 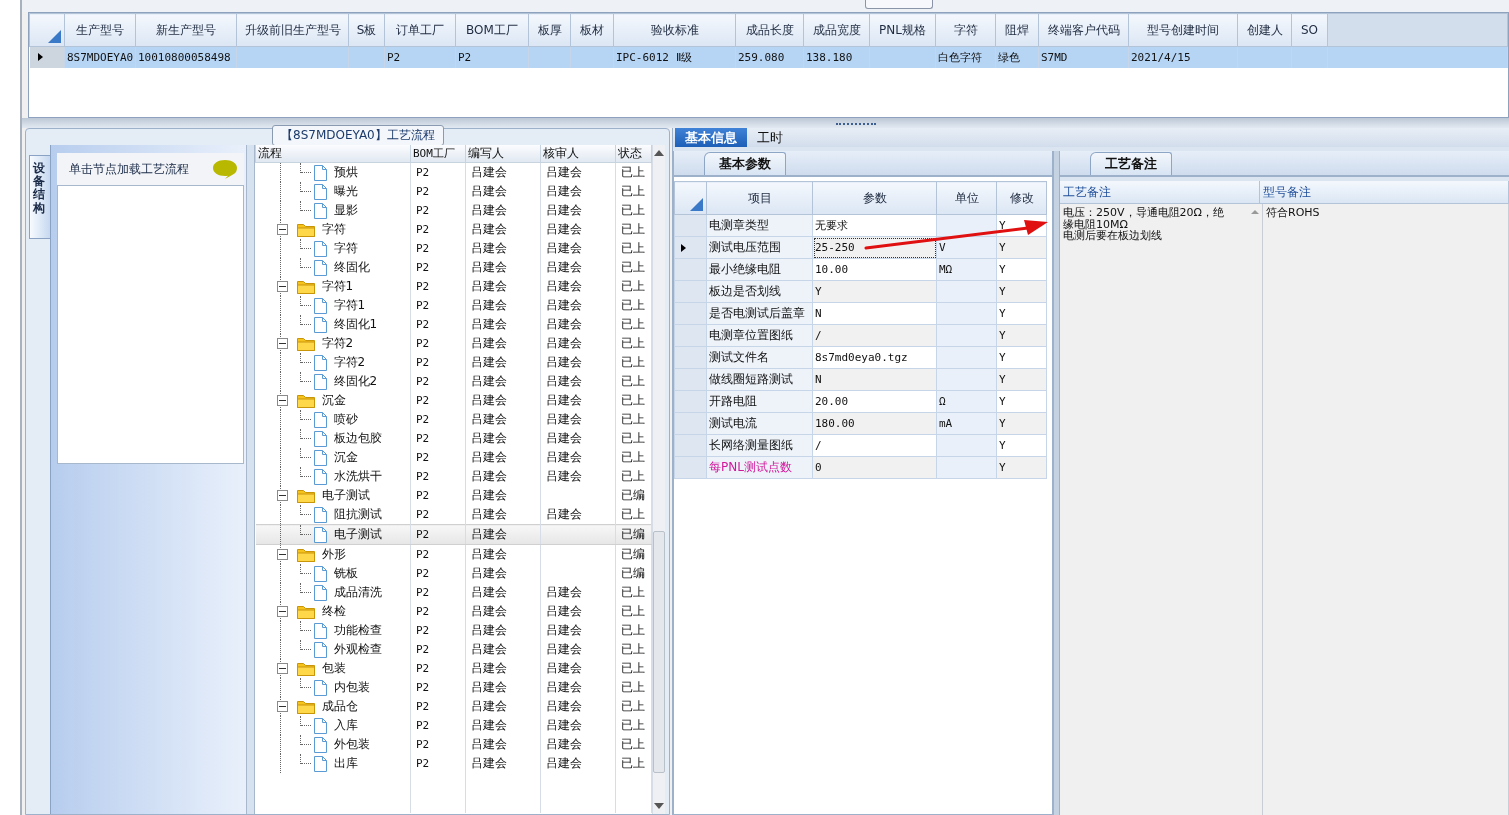 What do you see at coordinates (1183, 30) in the screenshot?
I see `column-header: 型号创建时间` at bounding box center [1183, 30].